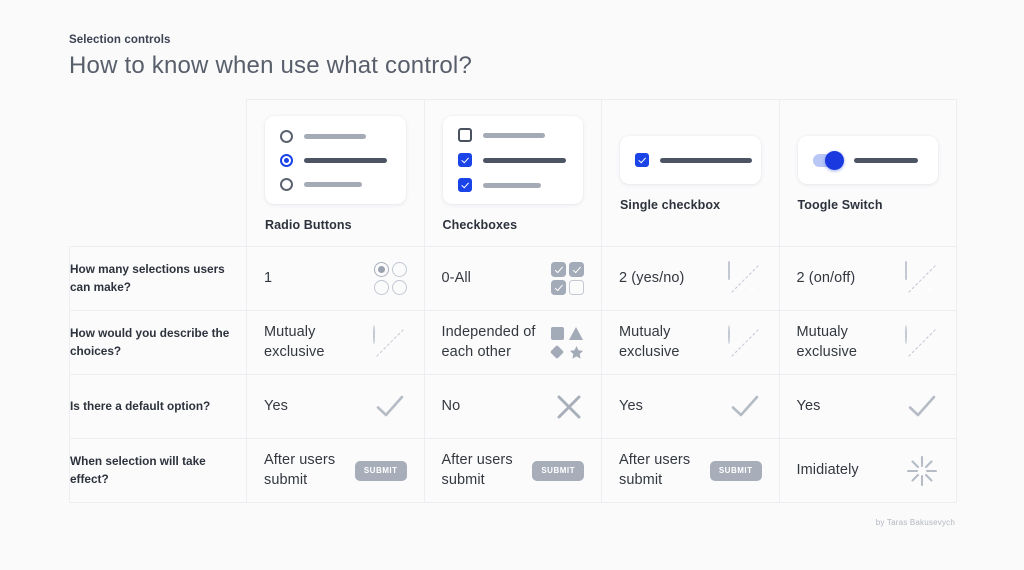  I want to click on row-question: How would you describe the choices?, so click(158, 342).